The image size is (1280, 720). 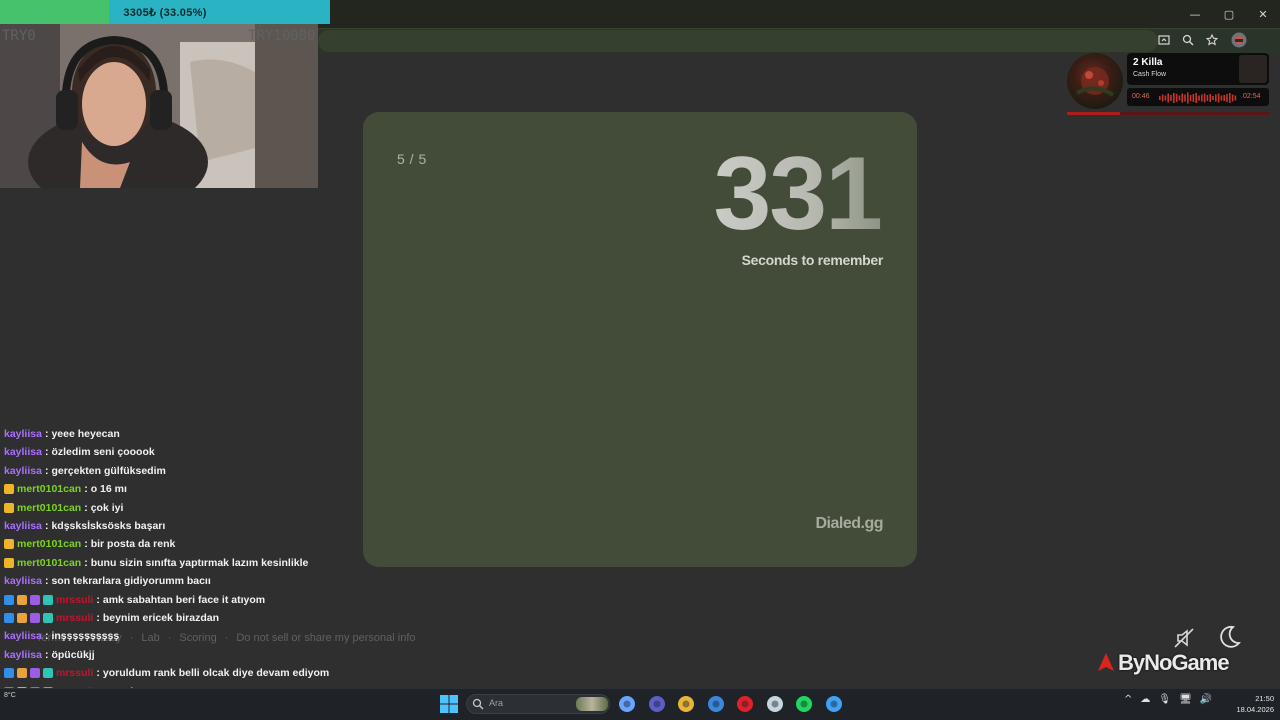 What do you see at coordinates (745, 704) in the screenshot?
I see `opera-icon` at bounding box center [745, 704].